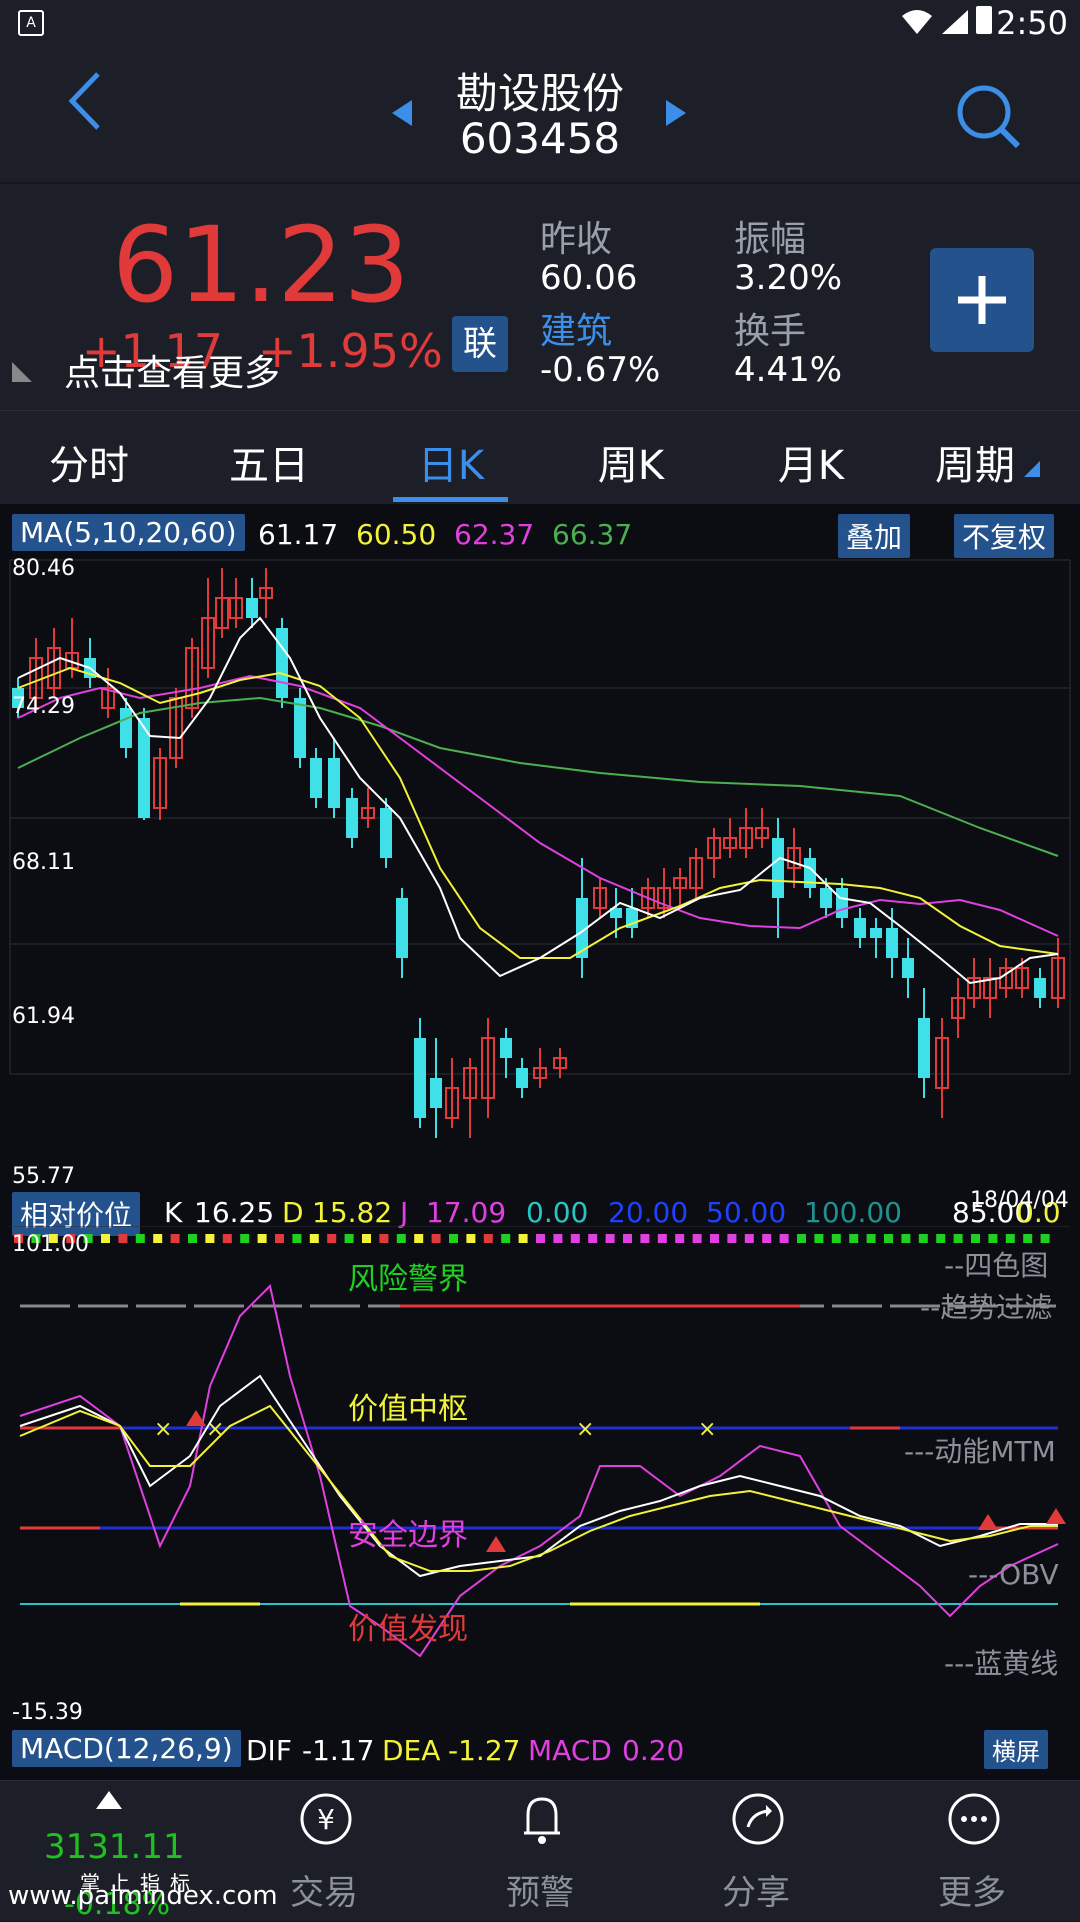 Image resolution: width=1080 pixels, height=1922 pixels. What do you see at coordinates (352, 1212) in the screenshot?
I see `d-value: 15.82` at bounding box center [352, 1212].